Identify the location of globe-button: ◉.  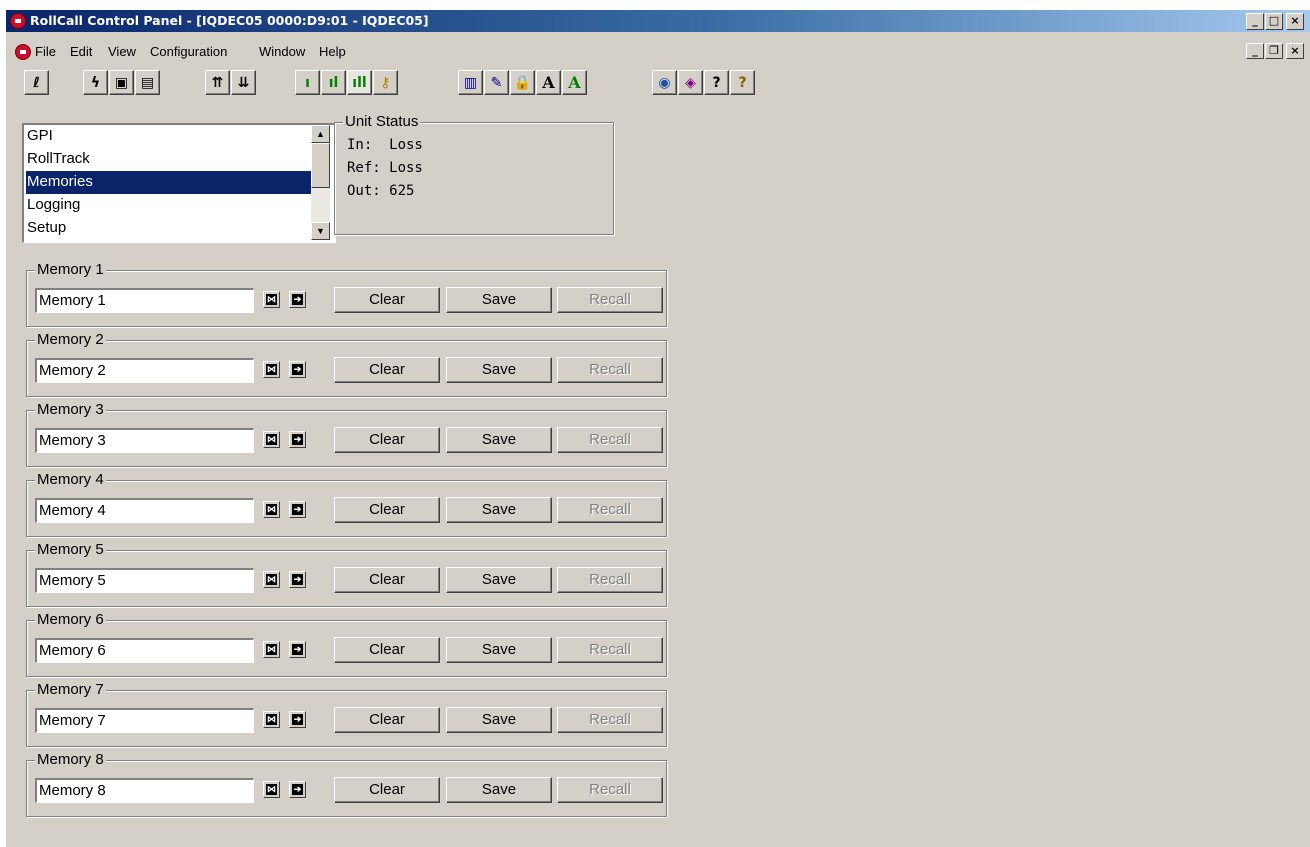
(664, 82).